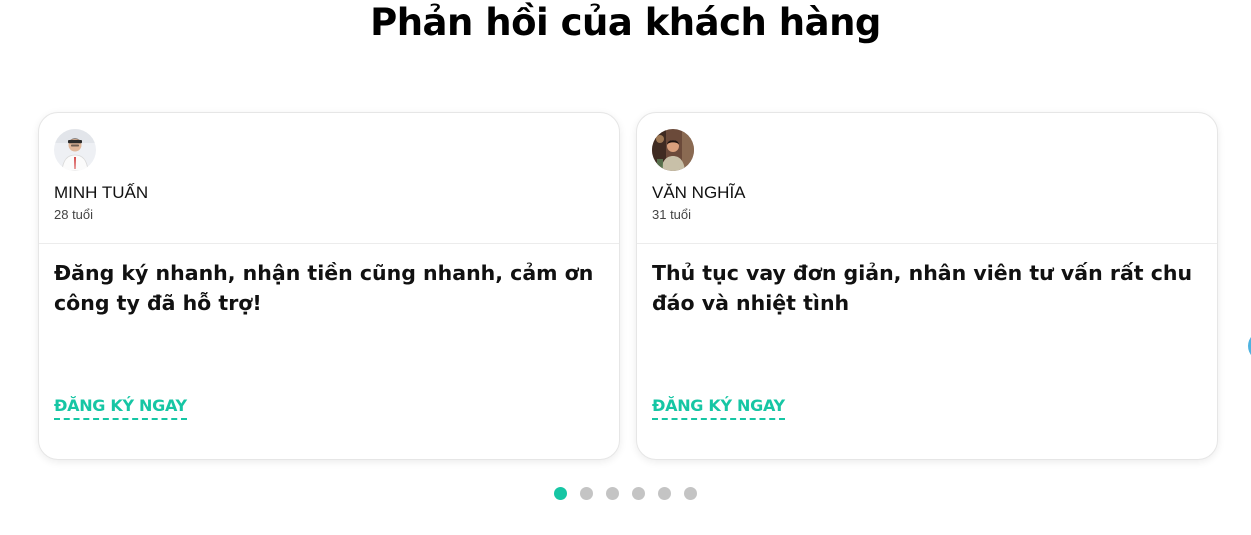 Image resolution: width=1251 pixels, height=535 pixels. What do you see at coordinates (927, 178) in the screenshot?
I see `card-header: VĂN NGHĨA 31 tuổi` at bounding box center [927, 178].